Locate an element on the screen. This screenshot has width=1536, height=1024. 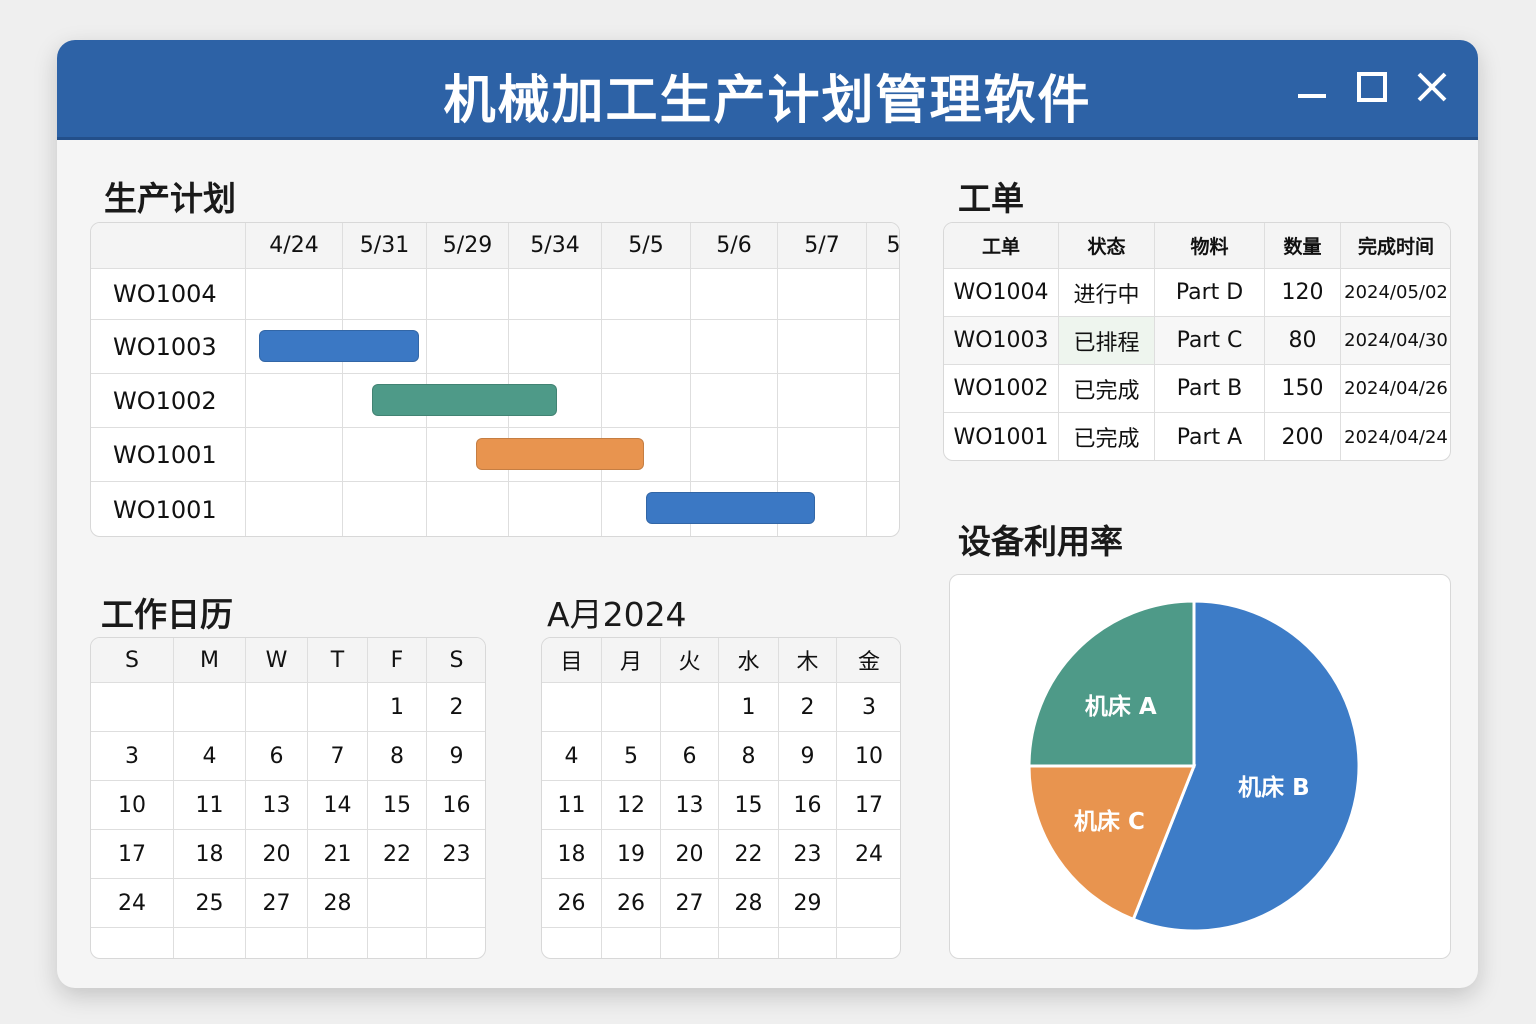
minimize-icon is located at coordinates (1312, 88).